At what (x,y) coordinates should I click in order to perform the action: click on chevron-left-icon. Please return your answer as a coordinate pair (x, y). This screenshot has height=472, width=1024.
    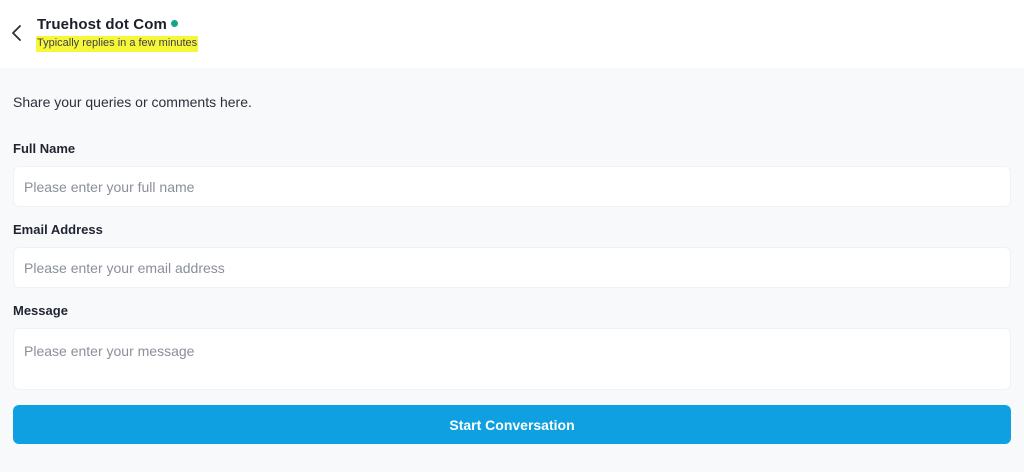
    Looking at the image, I should click on (16, 33).